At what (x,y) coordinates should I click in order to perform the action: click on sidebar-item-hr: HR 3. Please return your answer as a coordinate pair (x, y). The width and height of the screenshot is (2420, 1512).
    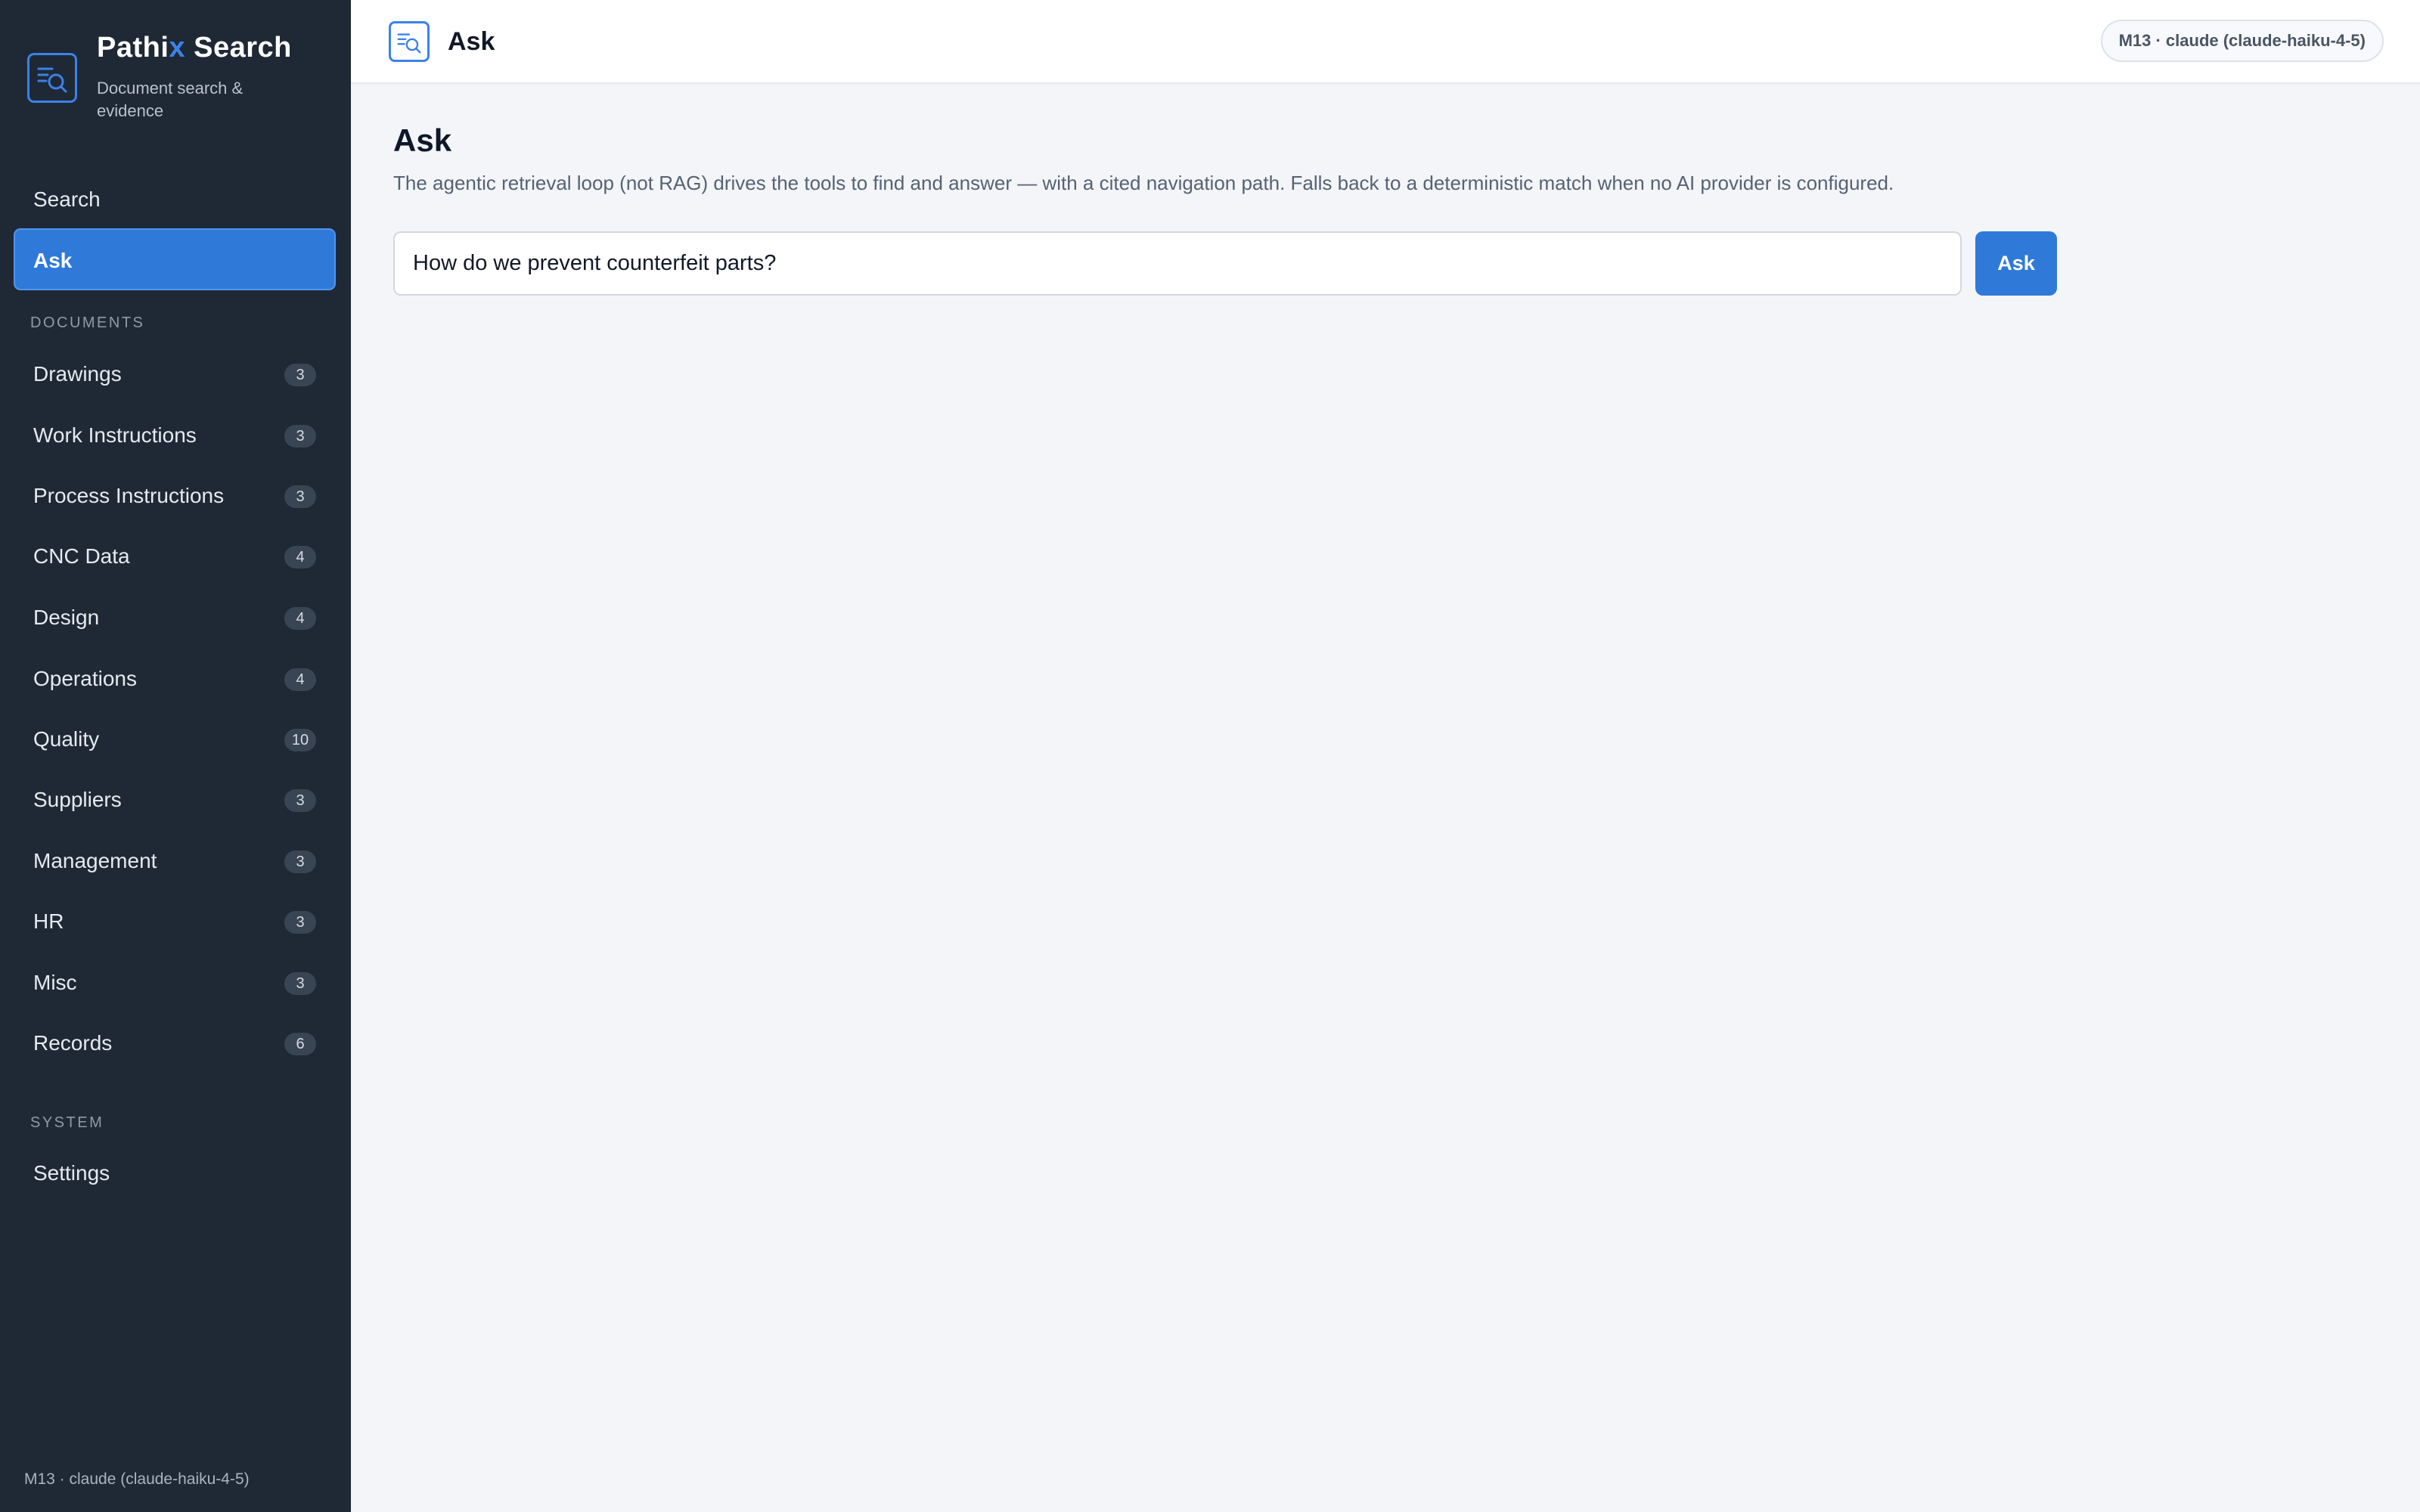
    Looking at the image, I should click on (175, 922).